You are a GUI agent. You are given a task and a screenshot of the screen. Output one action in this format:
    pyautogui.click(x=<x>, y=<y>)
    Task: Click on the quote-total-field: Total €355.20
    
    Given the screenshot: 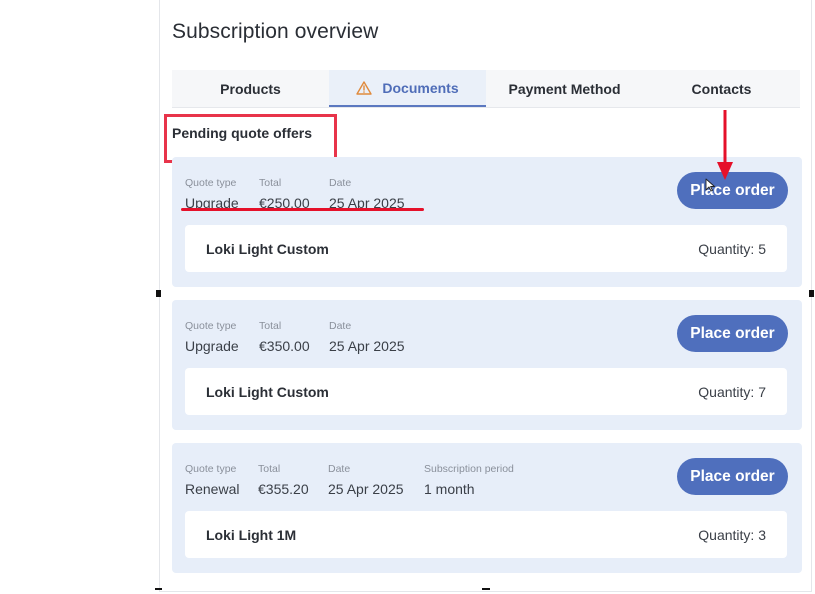 What is the action you would take?
    pyautogui.click(x=283, y=480)
    